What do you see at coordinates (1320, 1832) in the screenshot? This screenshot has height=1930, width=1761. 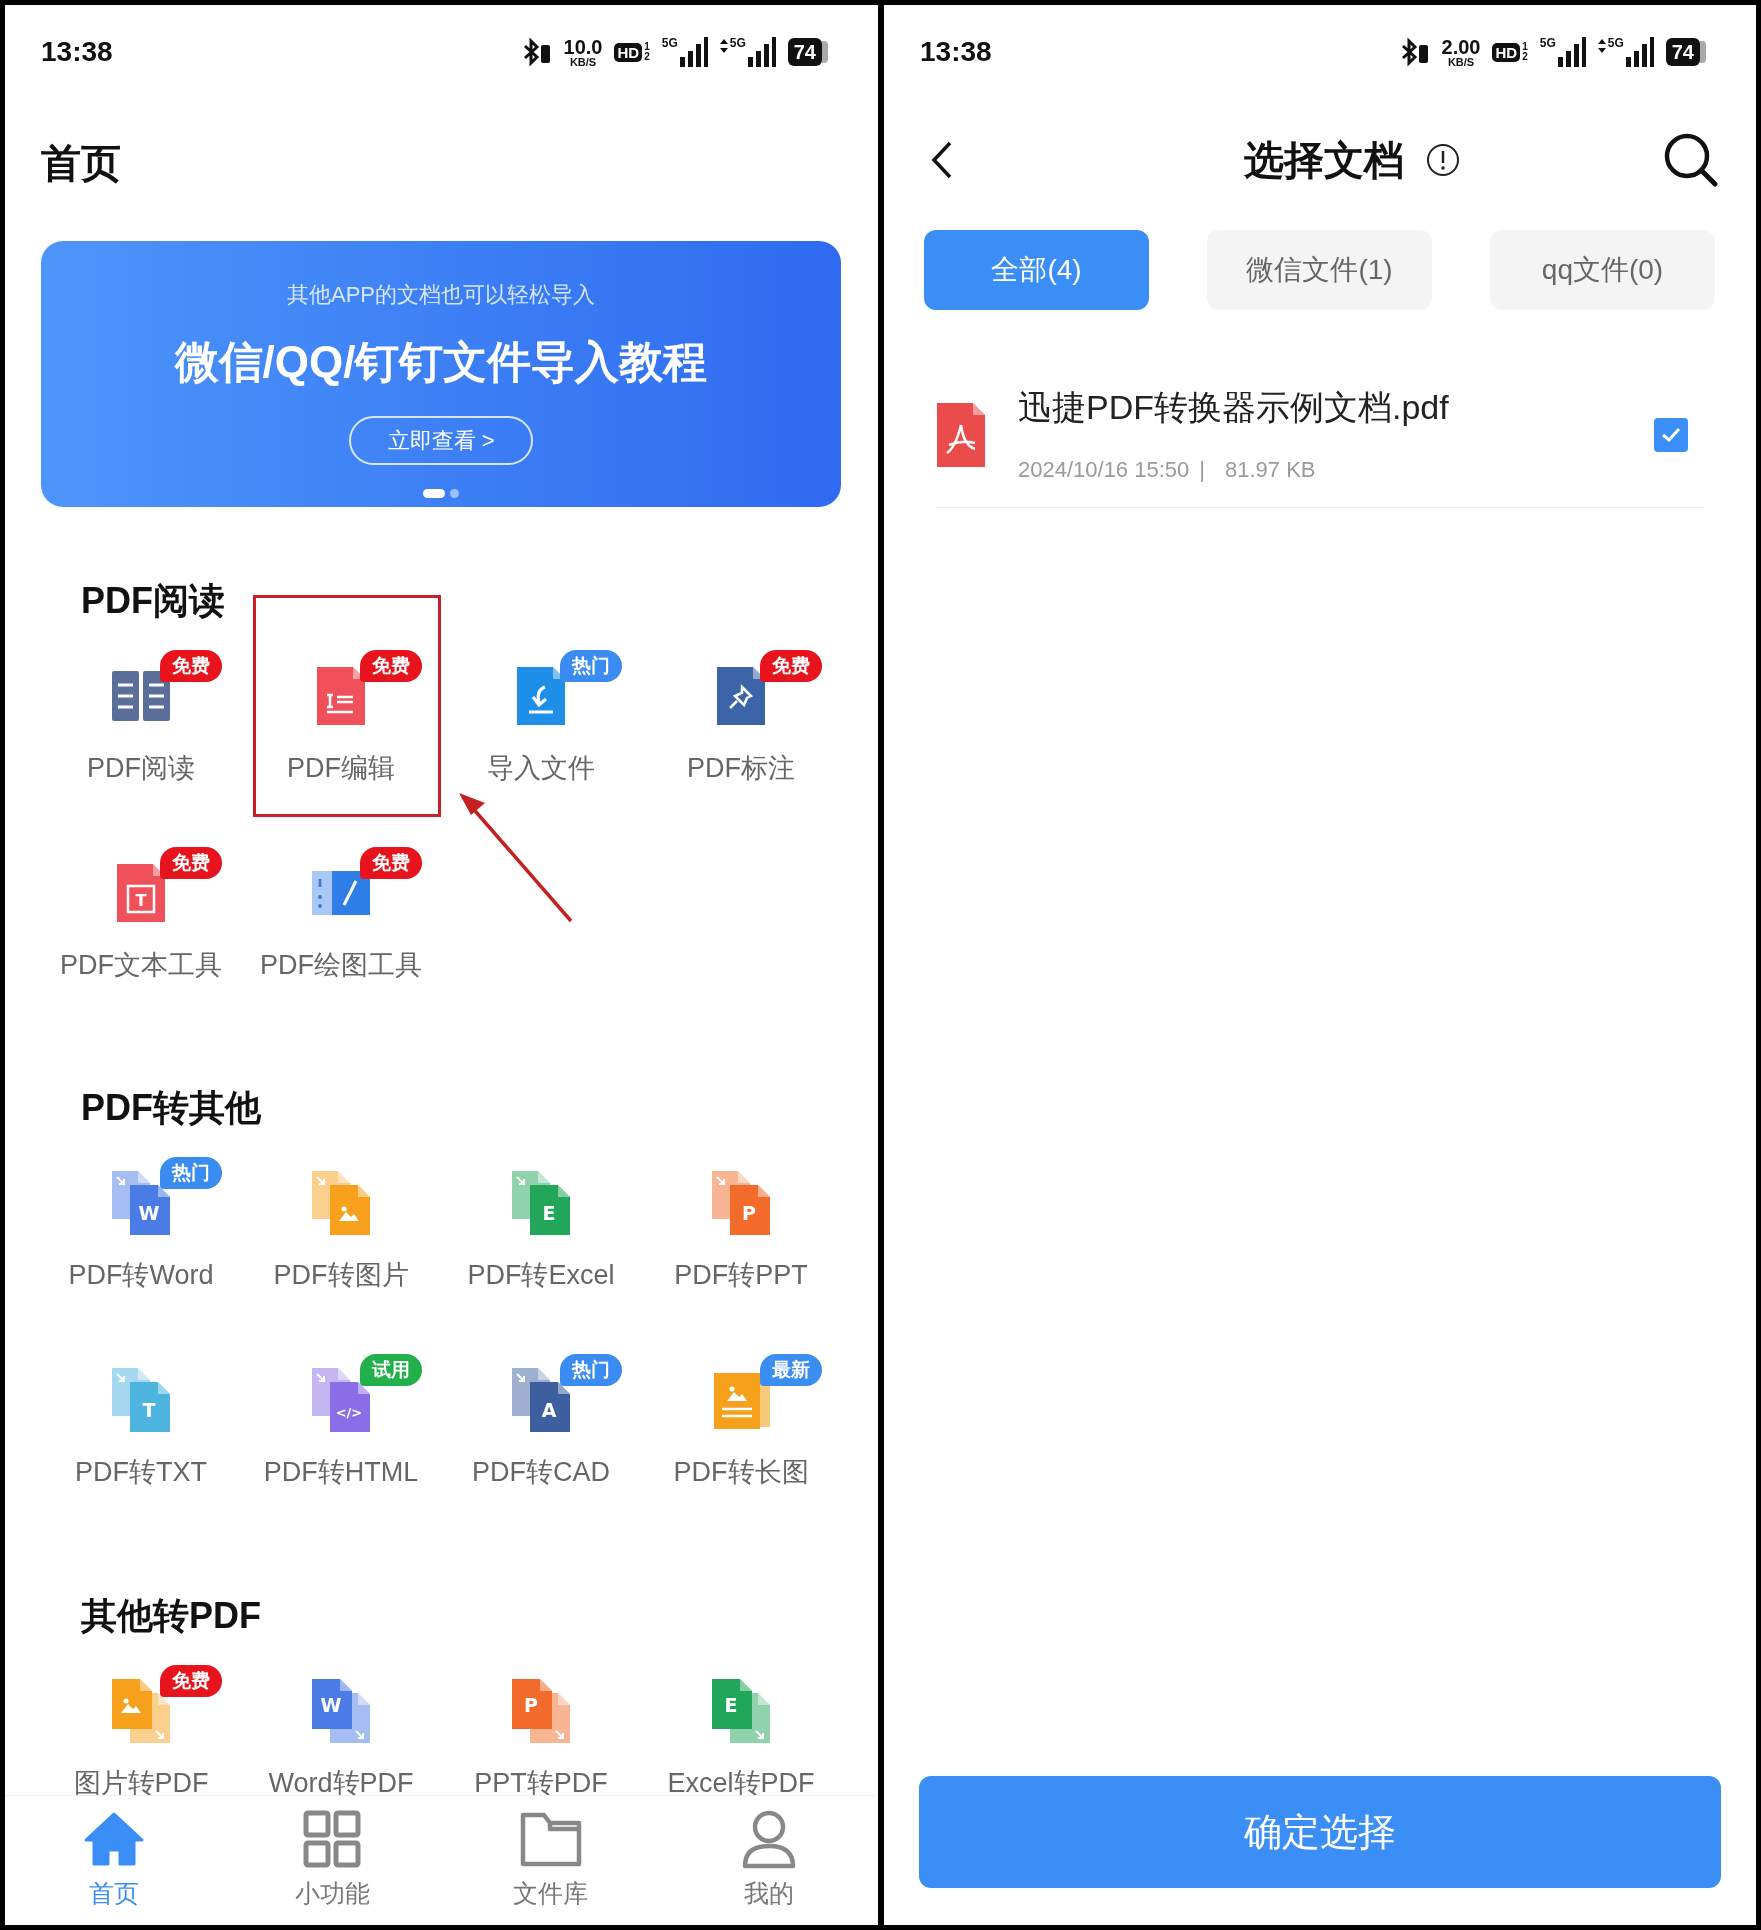 I see `confirm-button: 确定选择` at bounding box center [1320, 1832].